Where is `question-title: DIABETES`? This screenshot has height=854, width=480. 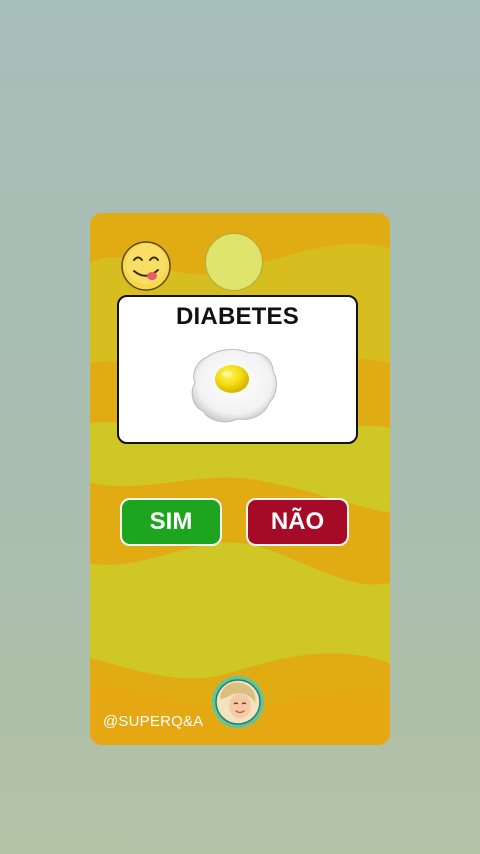
question-title: DIABETES is located at coordinates (237, 316).